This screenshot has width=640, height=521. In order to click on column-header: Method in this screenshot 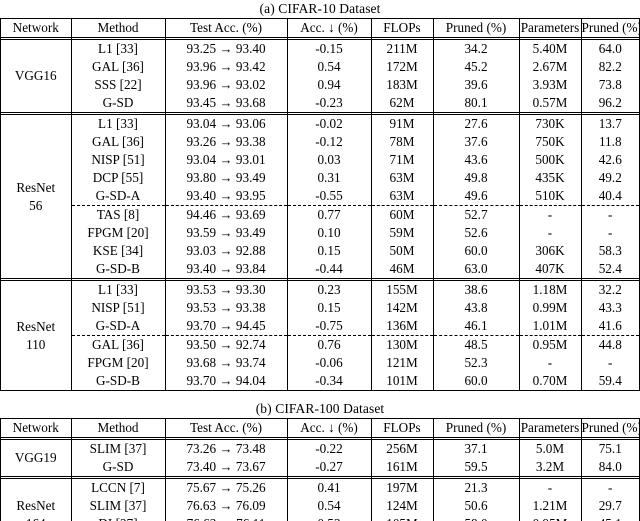, I will do `click(117, 428)`.